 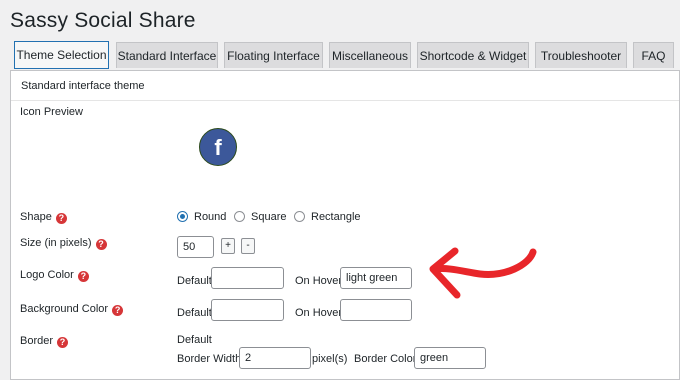 I want to click on logo-color-hover-label: On Hover, so click(x=319, y=281).